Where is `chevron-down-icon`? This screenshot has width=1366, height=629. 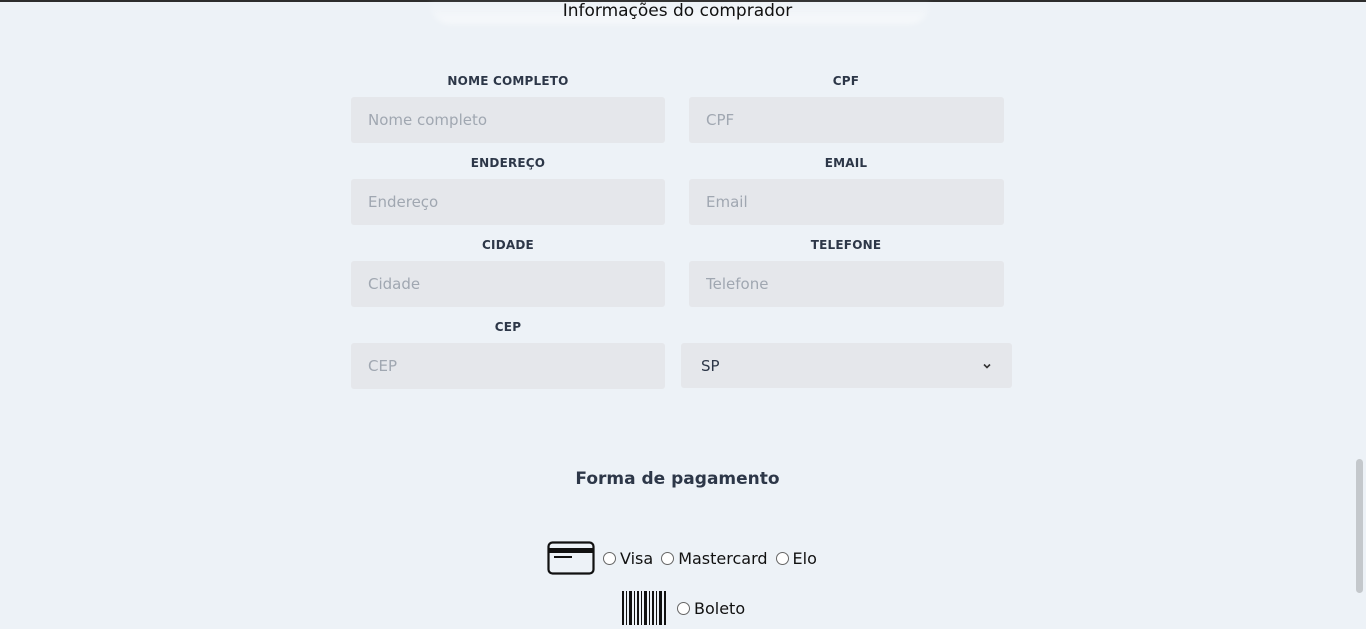
chevron-down-icon is located at coordinates (987, 366).